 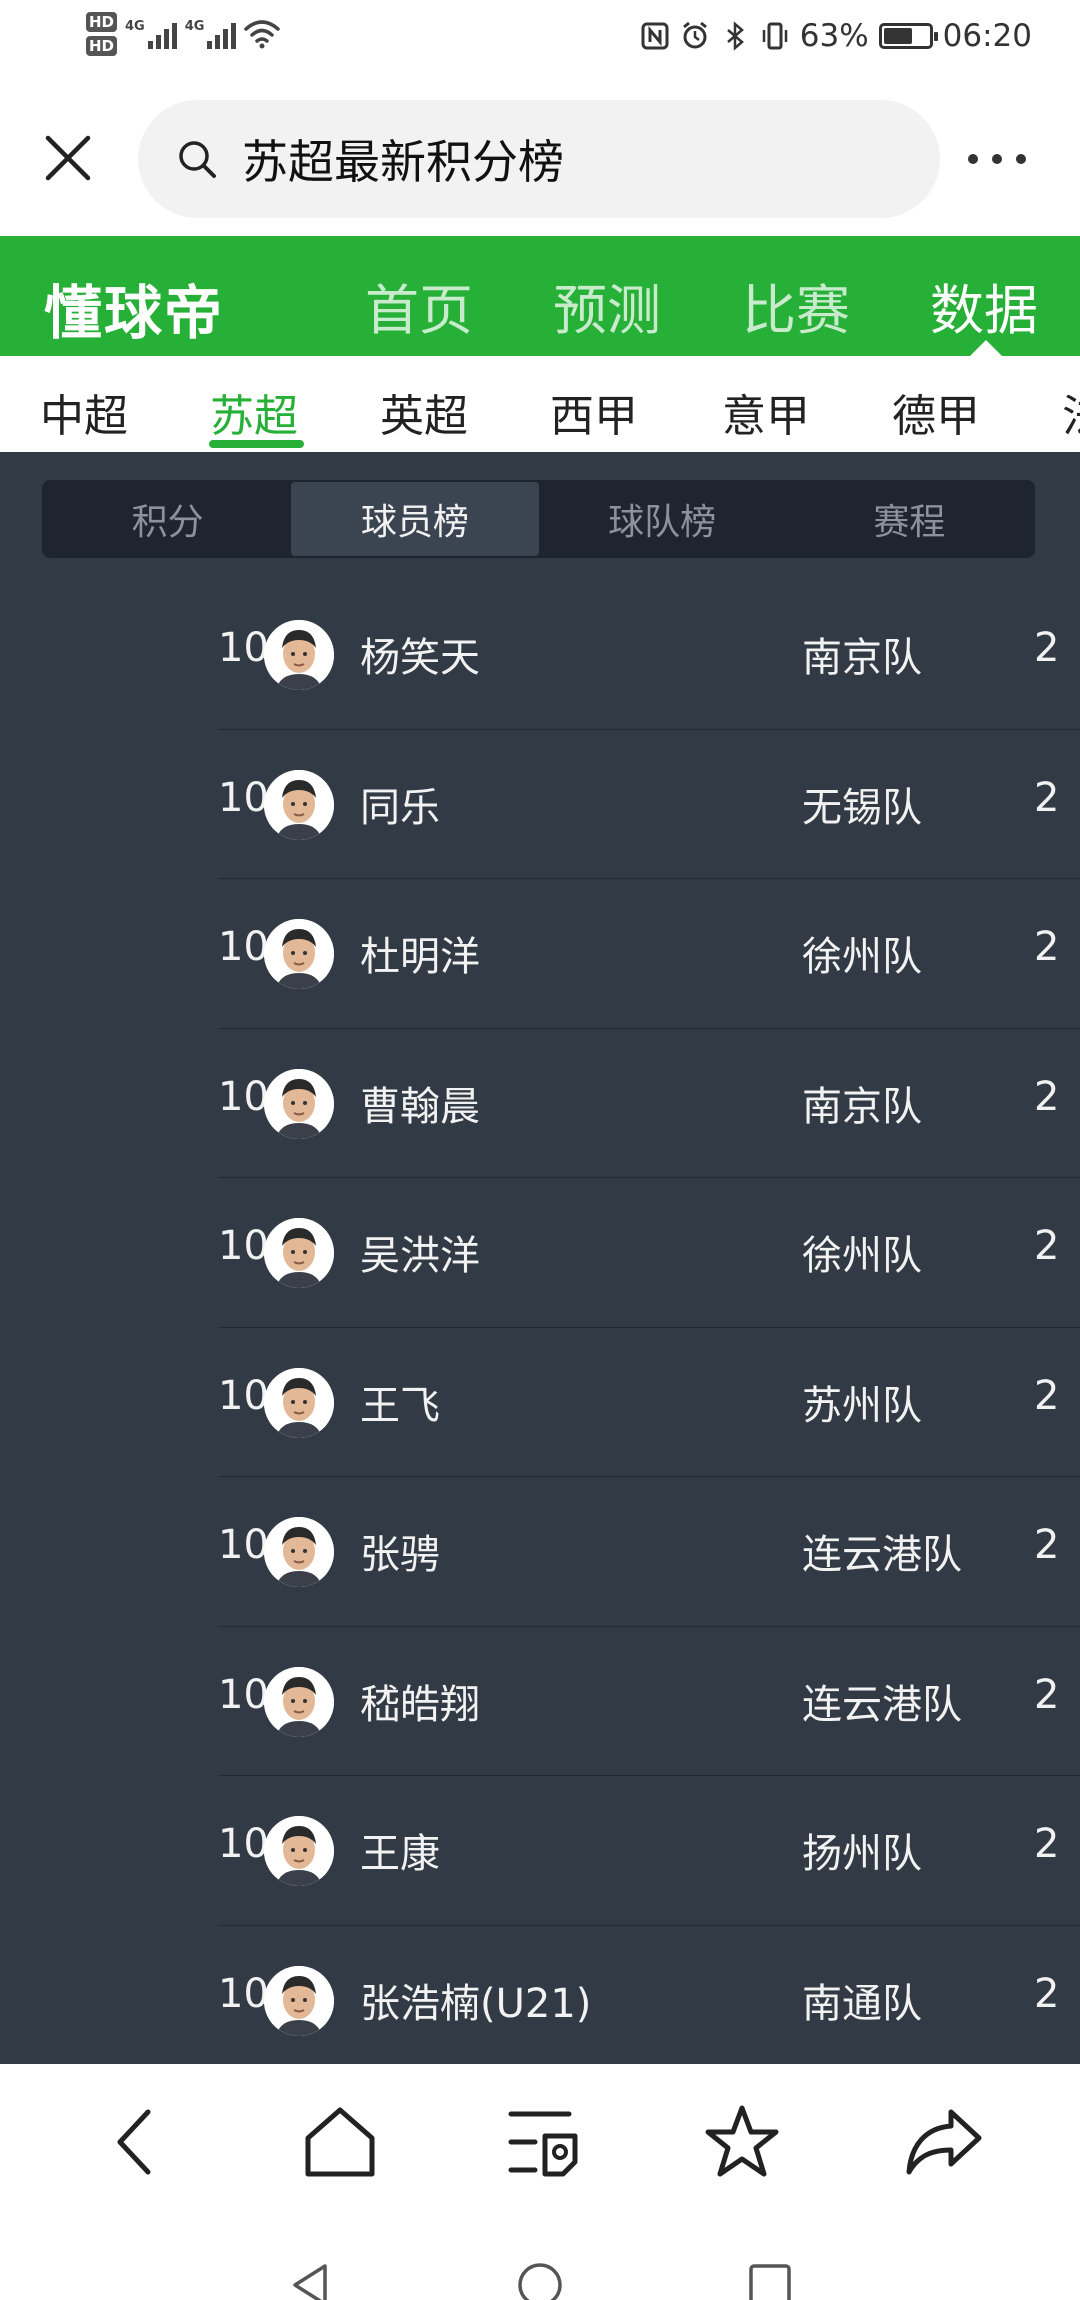 I want to click on battery-icon, so click(x=908, y=36).